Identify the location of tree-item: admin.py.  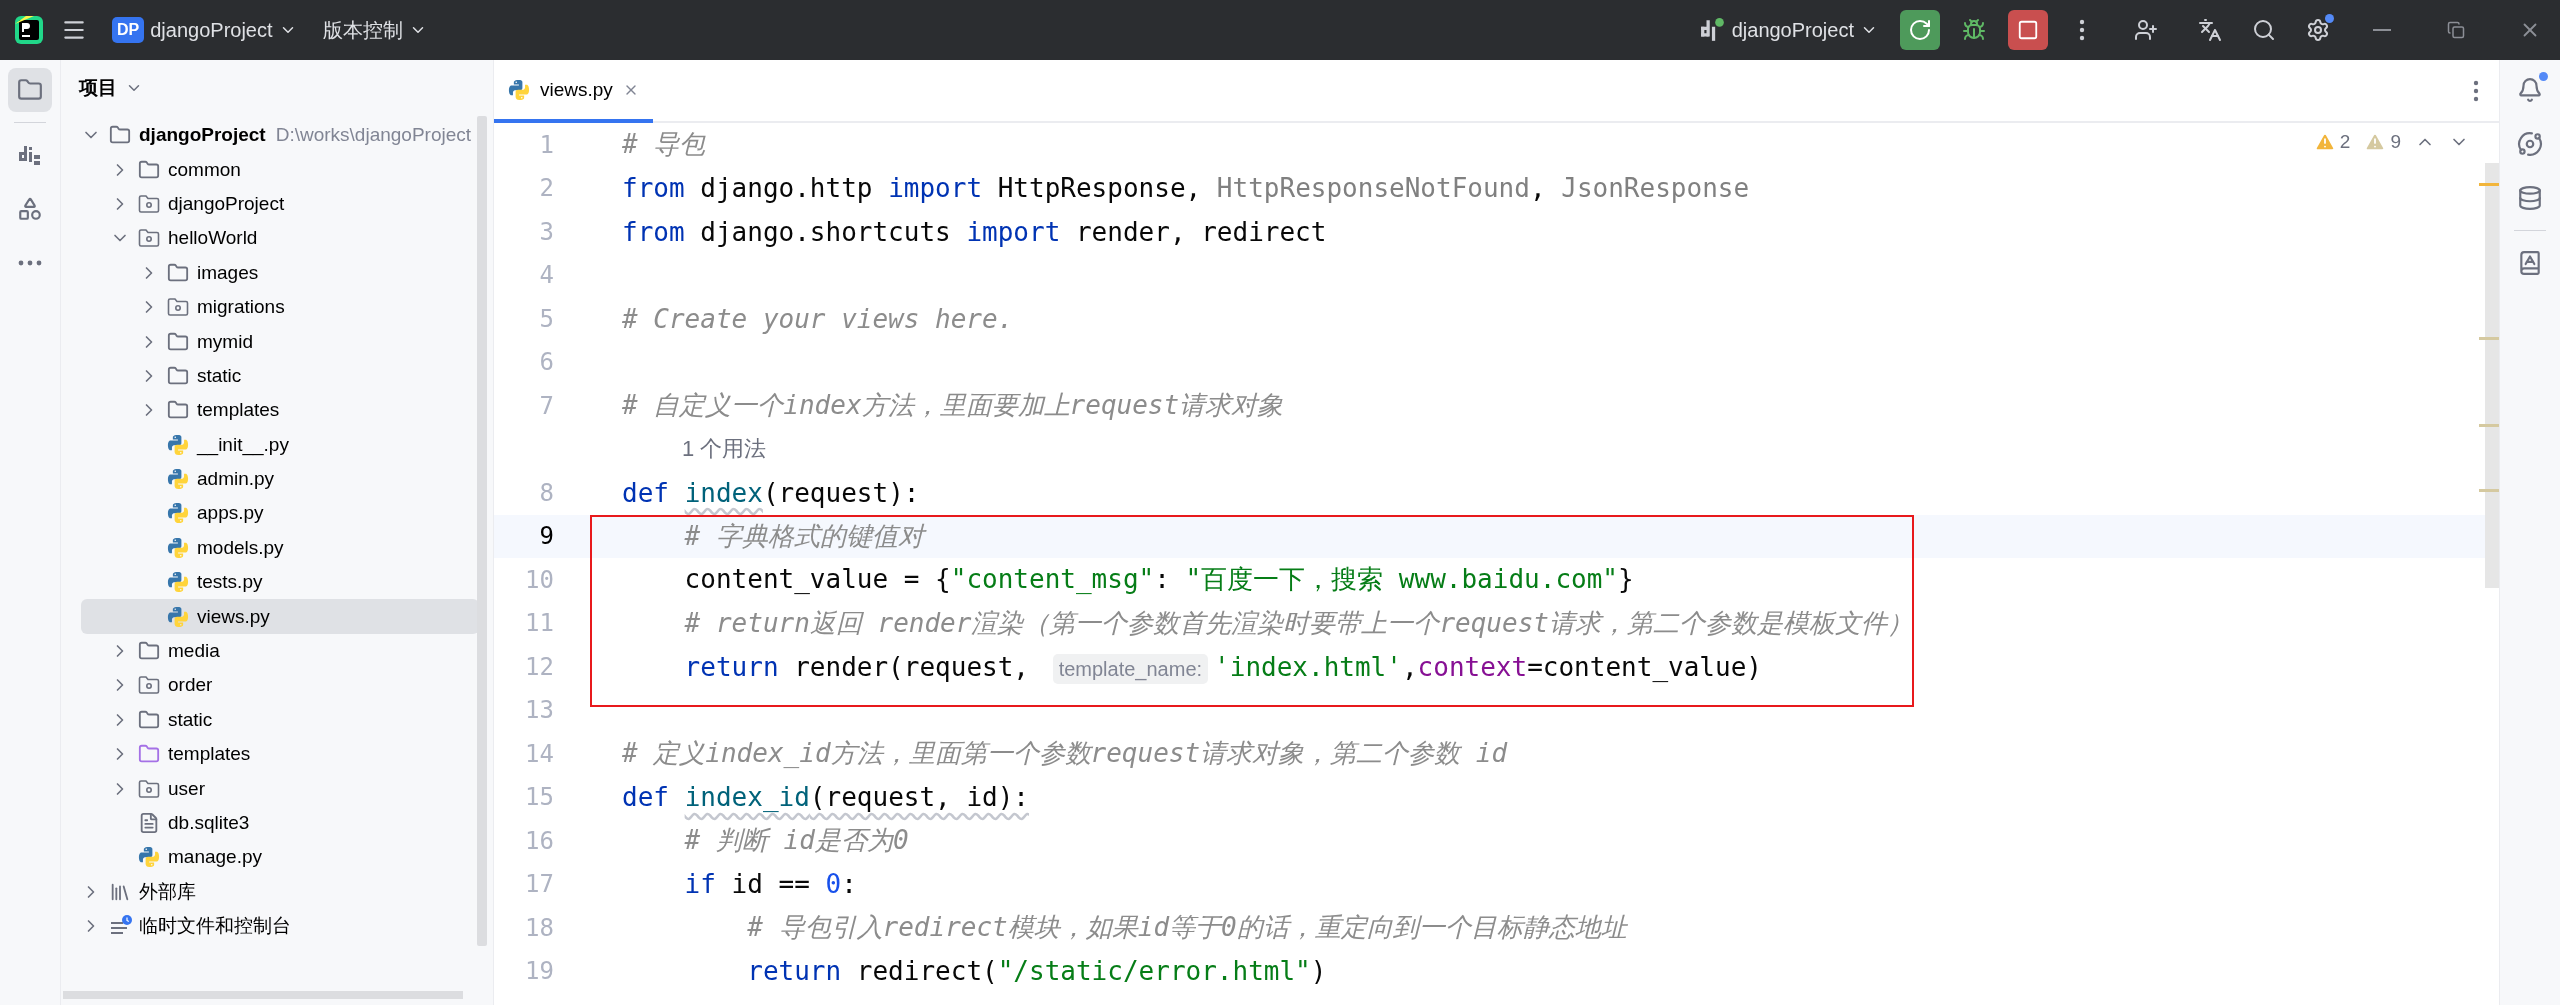
(280, 479).